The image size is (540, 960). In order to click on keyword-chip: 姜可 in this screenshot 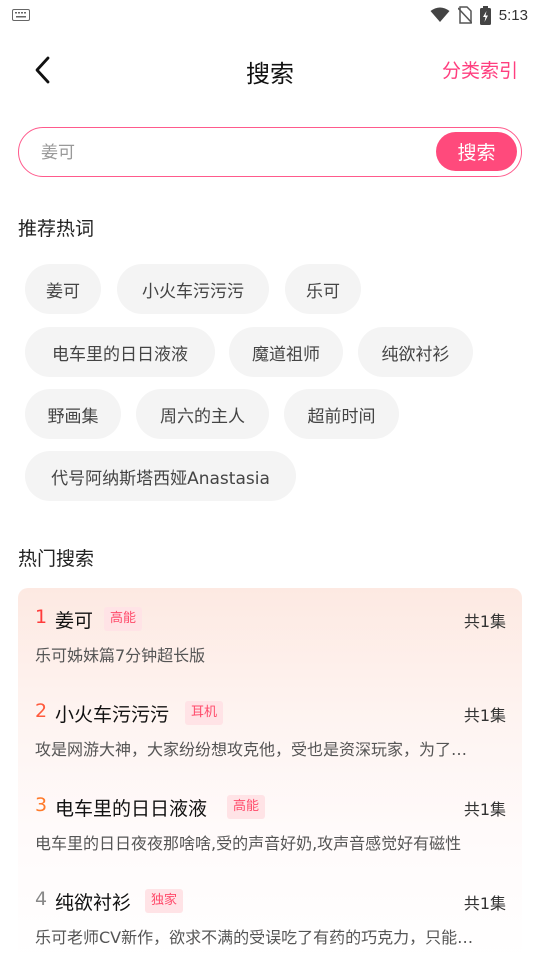, I will do `click(63, 289)`.